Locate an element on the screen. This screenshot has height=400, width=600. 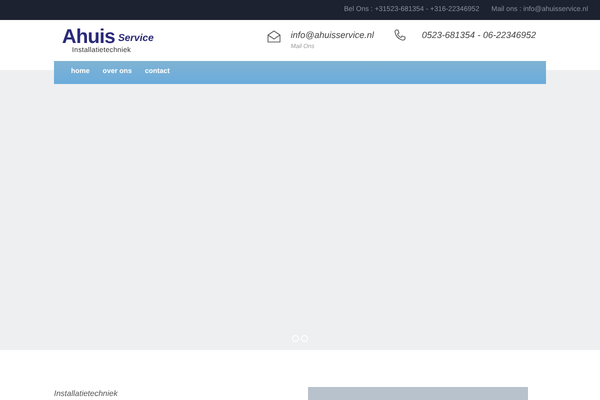
section-heading: Installatietechniek is located at coordinates (86, 394).